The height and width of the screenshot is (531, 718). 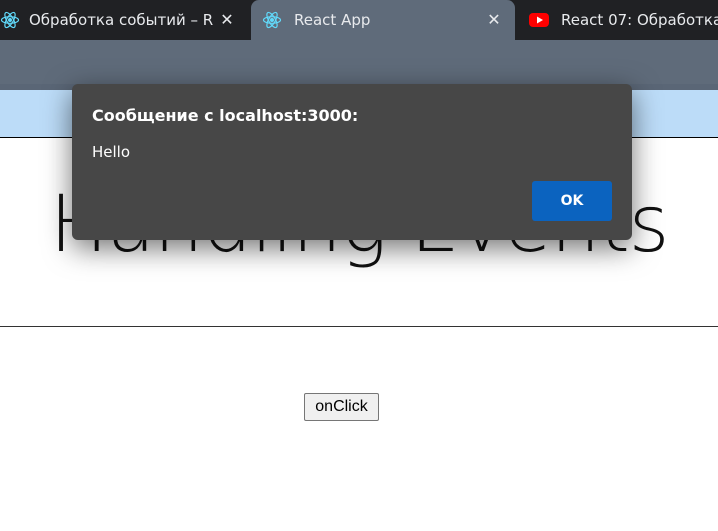 I want to click on tab-react-docs: Обработка событий – Reac ✕, so click(x=124, y=20).